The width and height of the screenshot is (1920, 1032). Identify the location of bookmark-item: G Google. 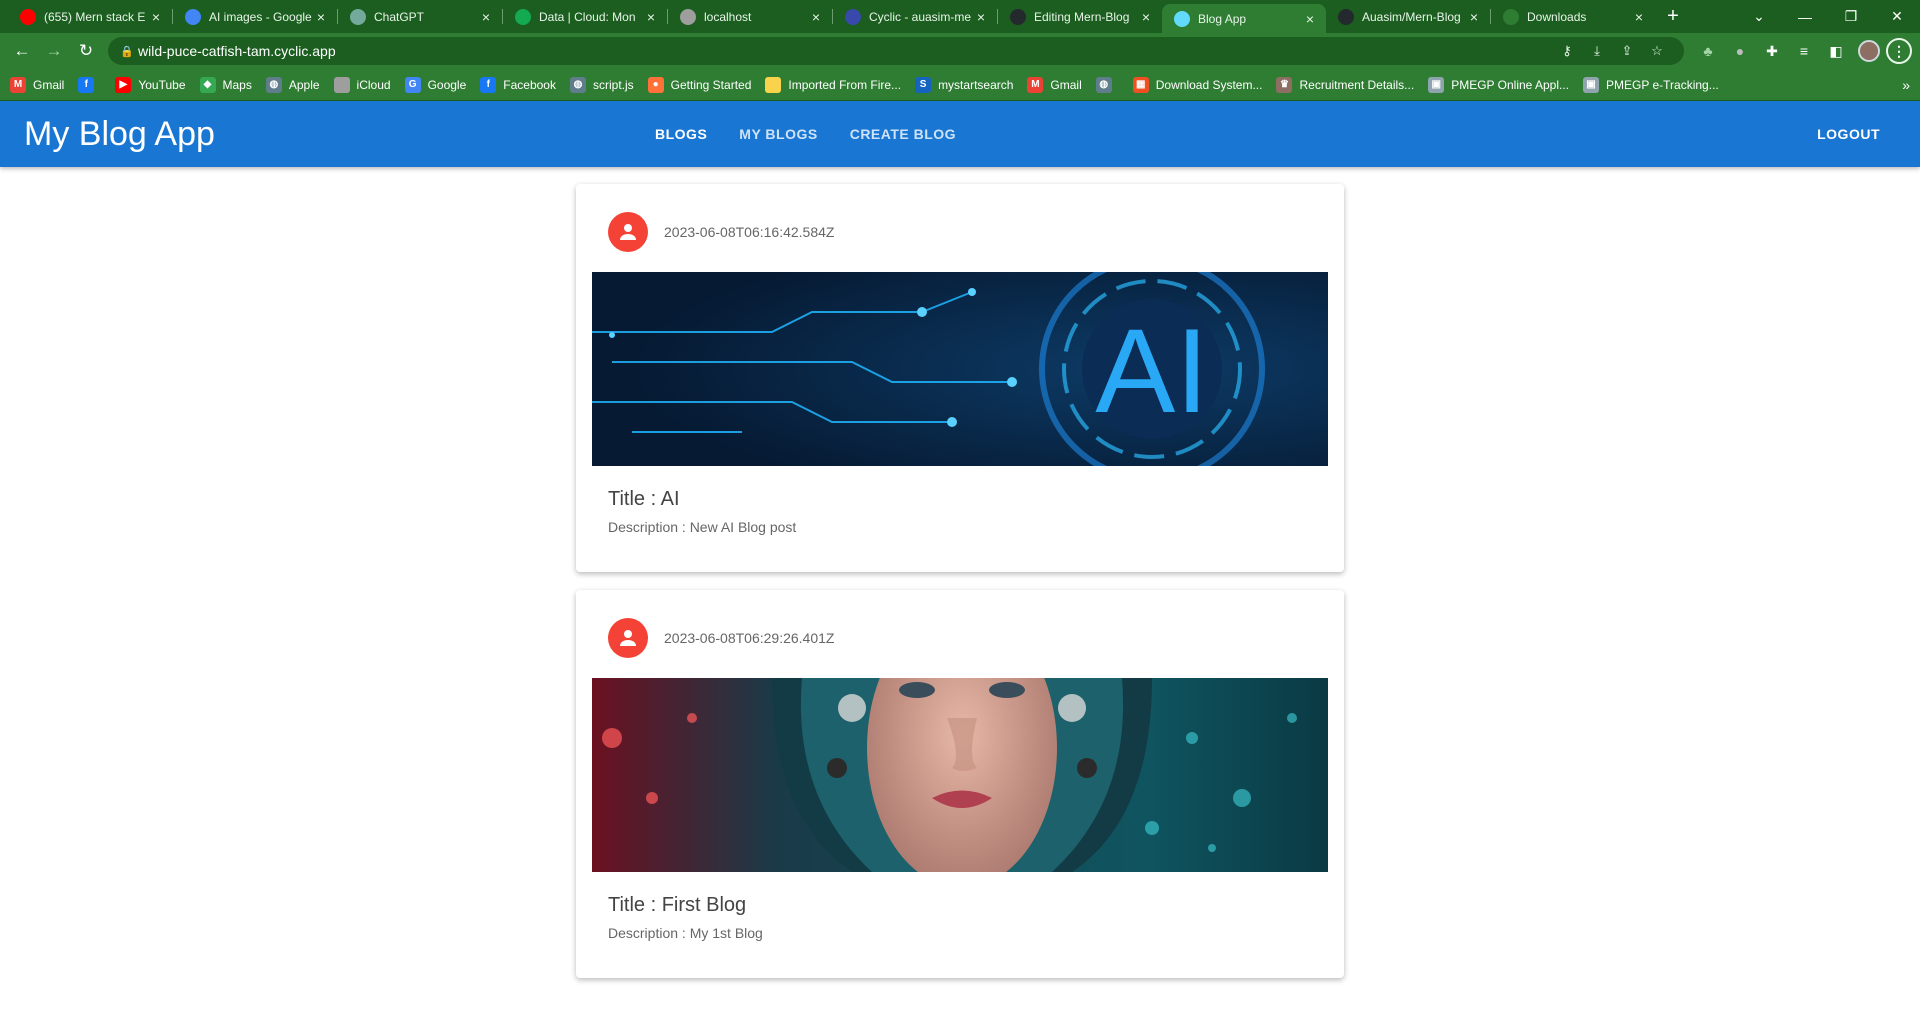
(435, 84).